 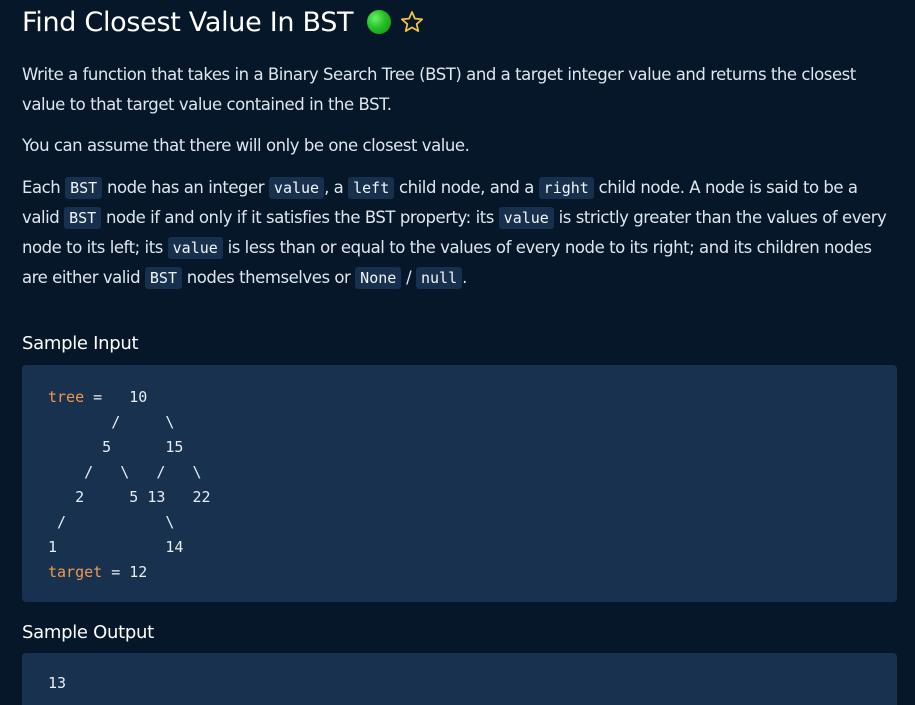 I want to click on inline-code: right, so click(x=566, y=188).